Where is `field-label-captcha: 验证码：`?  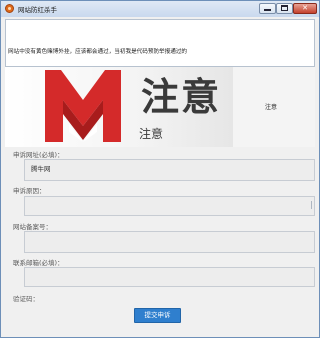
field-label-captcha: 验证码： is located at coordinates (26, 299).